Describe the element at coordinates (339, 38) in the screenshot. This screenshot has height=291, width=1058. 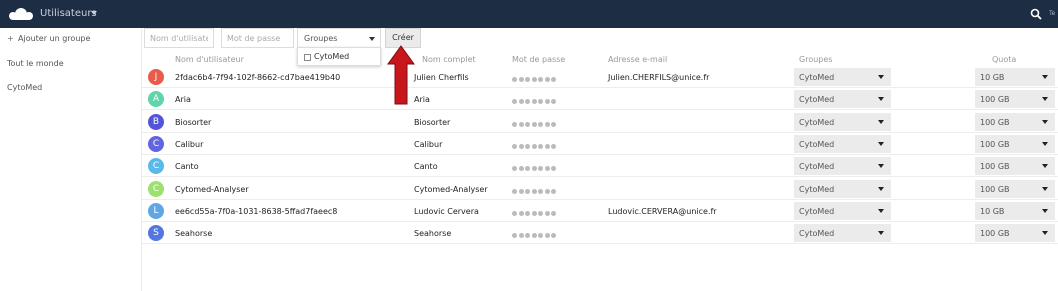
I see `new-user-groups-select: Groupes` at that location.